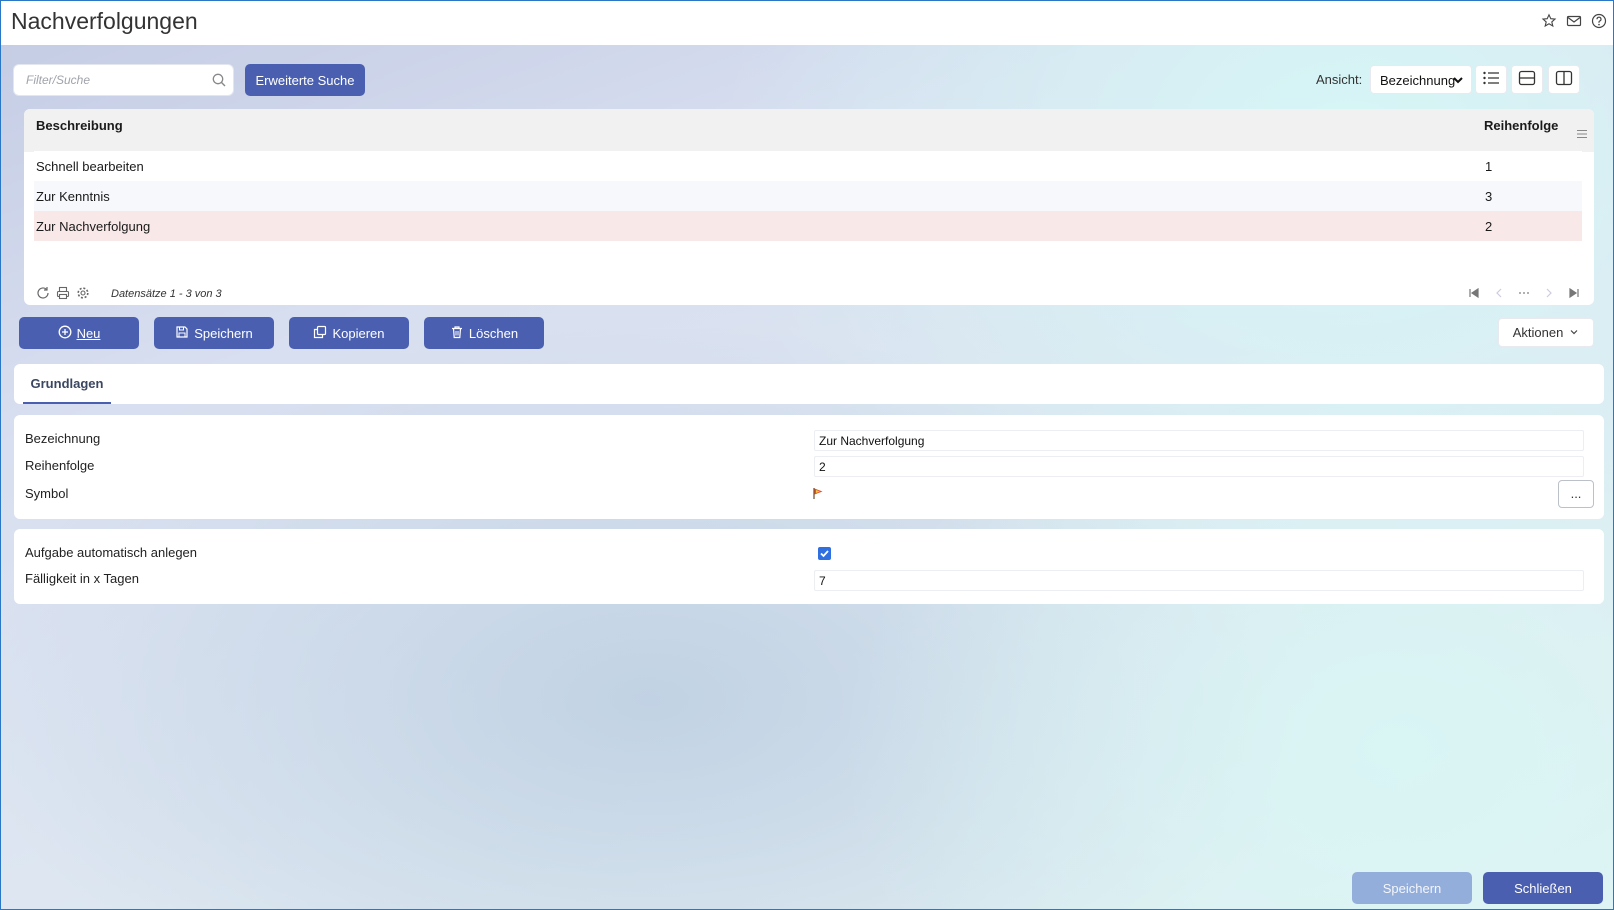  Describe the element at coordinates (113, 80) in the screenshot. I see `search-input` at that location.